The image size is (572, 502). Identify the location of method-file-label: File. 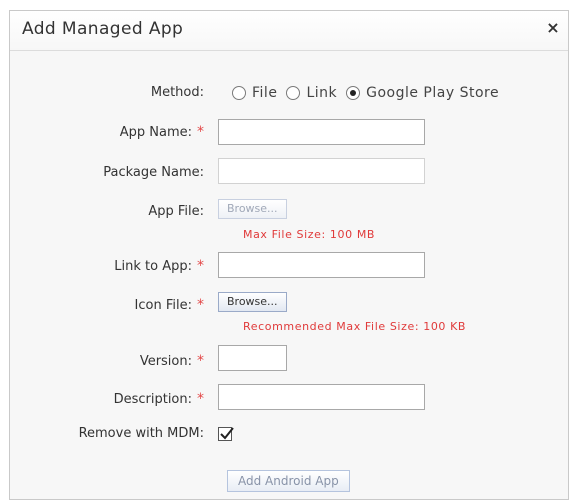
(264, 93).